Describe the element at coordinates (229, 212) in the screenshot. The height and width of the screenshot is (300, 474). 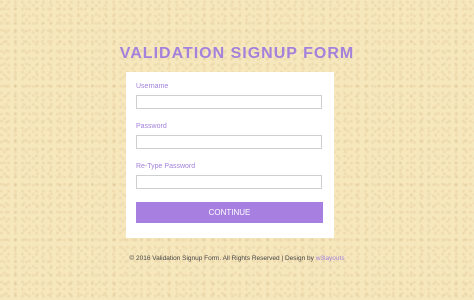
I see `continue-button: CONTINUE` at that location.